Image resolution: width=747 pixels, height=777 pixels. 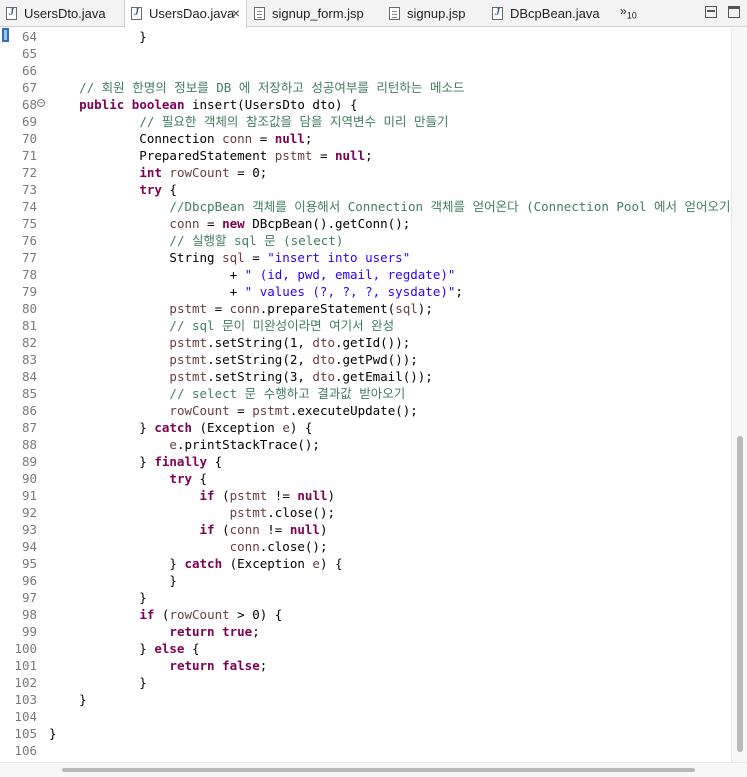 I want to click on horizontal-scrollbar, so click(x=373, y=769).